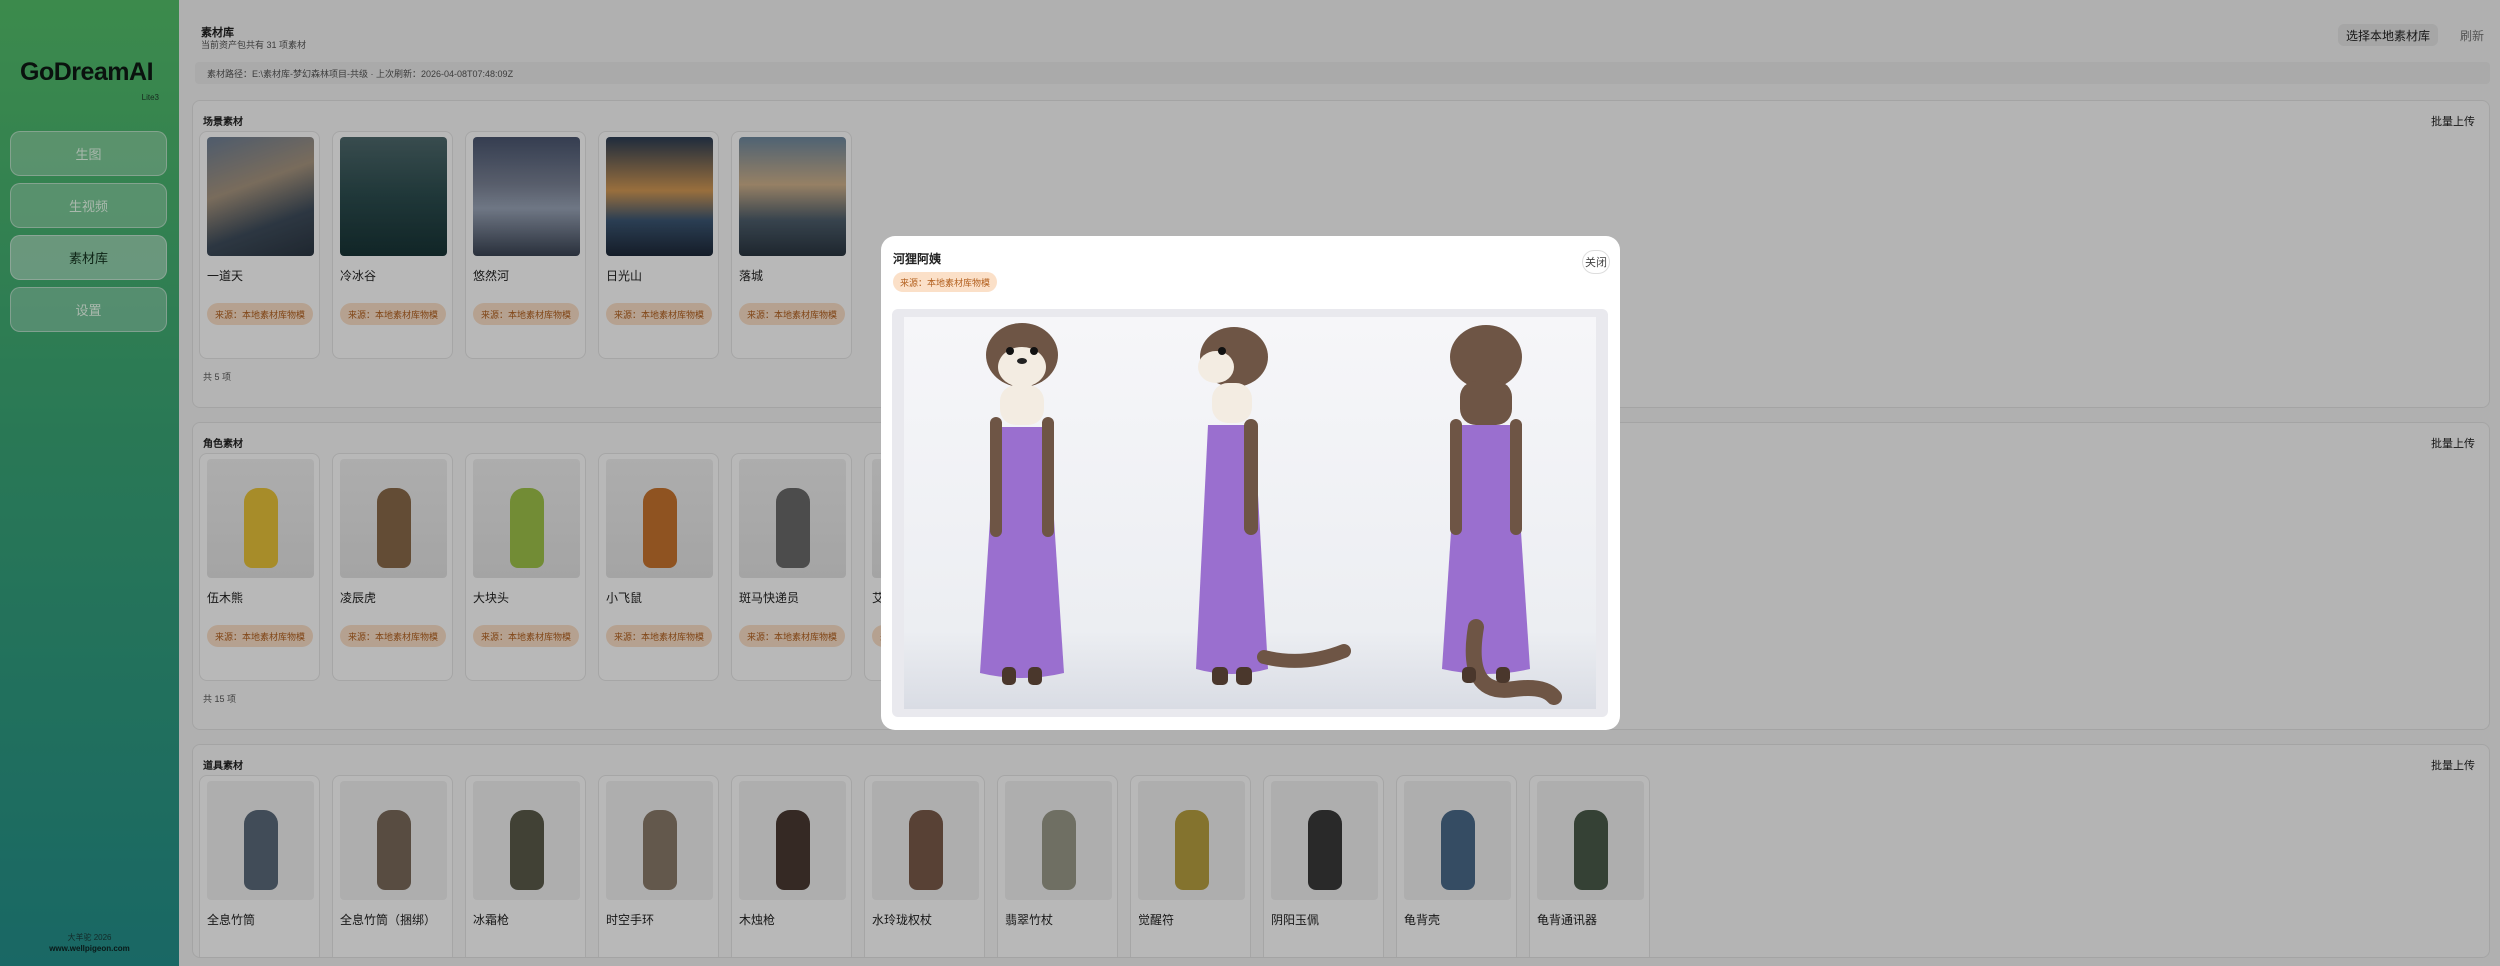 The height and width of the screenshot is (966, 2500). I want to click on close-button: 关闭, so click(1596, 262).